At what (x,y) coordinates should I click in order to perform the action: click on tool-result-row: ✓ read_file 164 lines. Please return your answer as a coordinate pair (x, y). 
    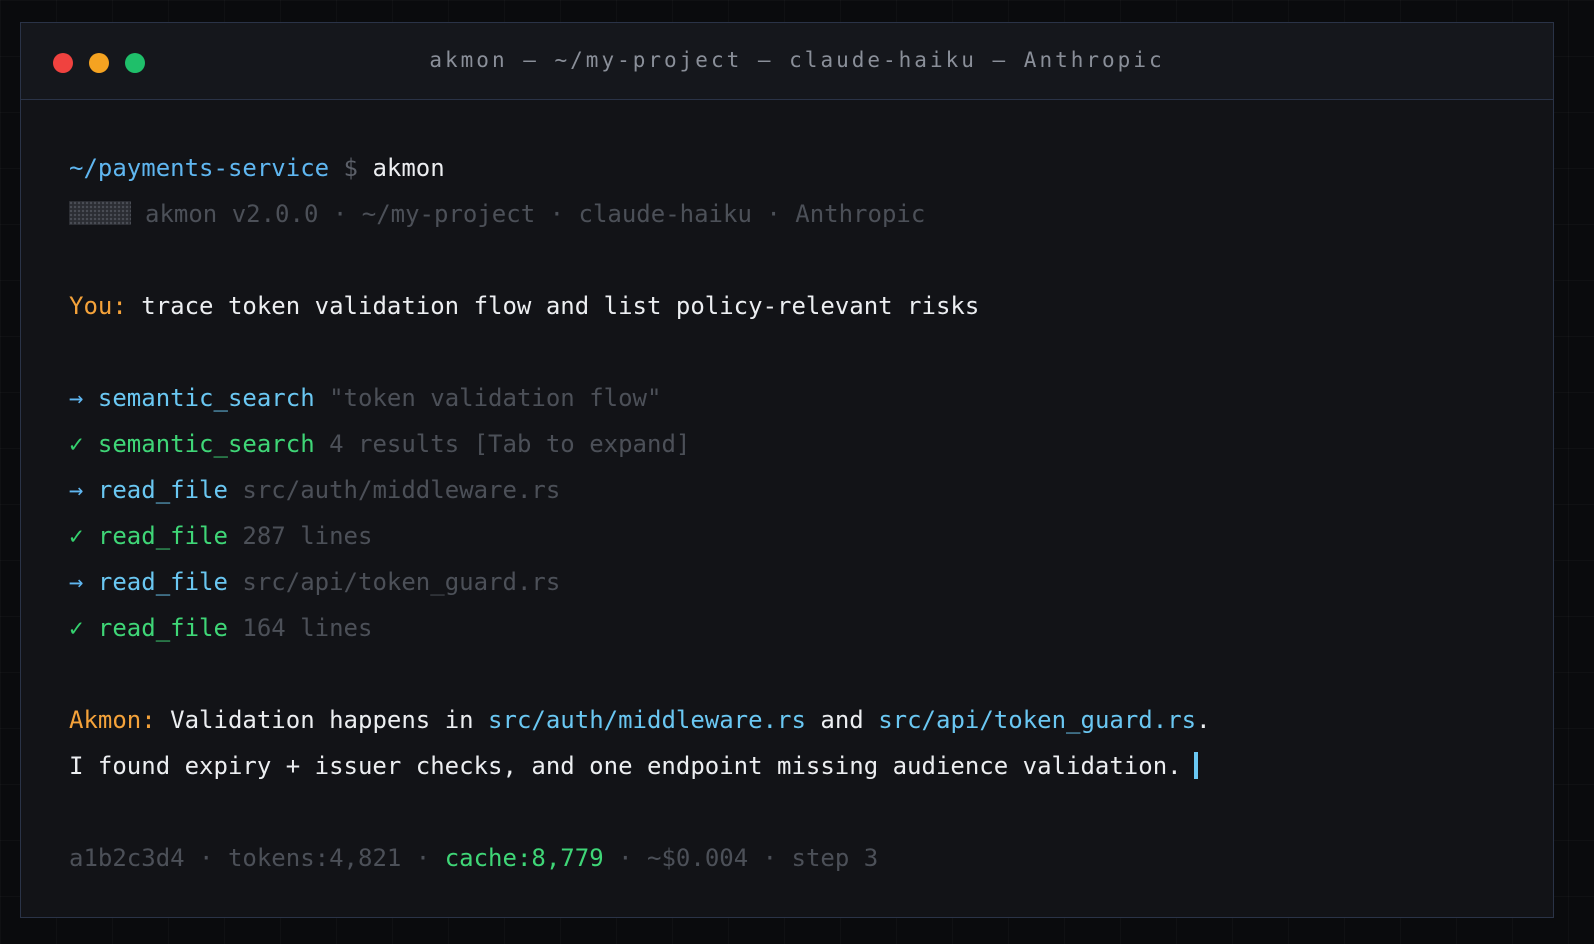
    Looking at the image, I should click on (791, 628).